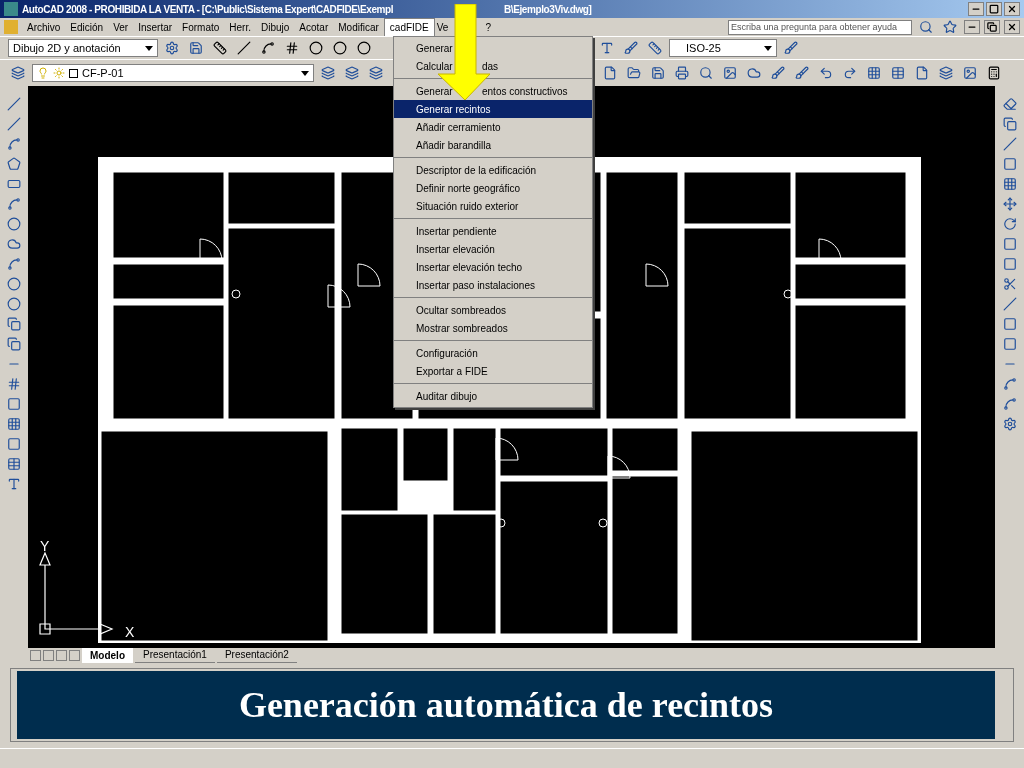  I want to click on menu-item: Herr., so click(240, 27).